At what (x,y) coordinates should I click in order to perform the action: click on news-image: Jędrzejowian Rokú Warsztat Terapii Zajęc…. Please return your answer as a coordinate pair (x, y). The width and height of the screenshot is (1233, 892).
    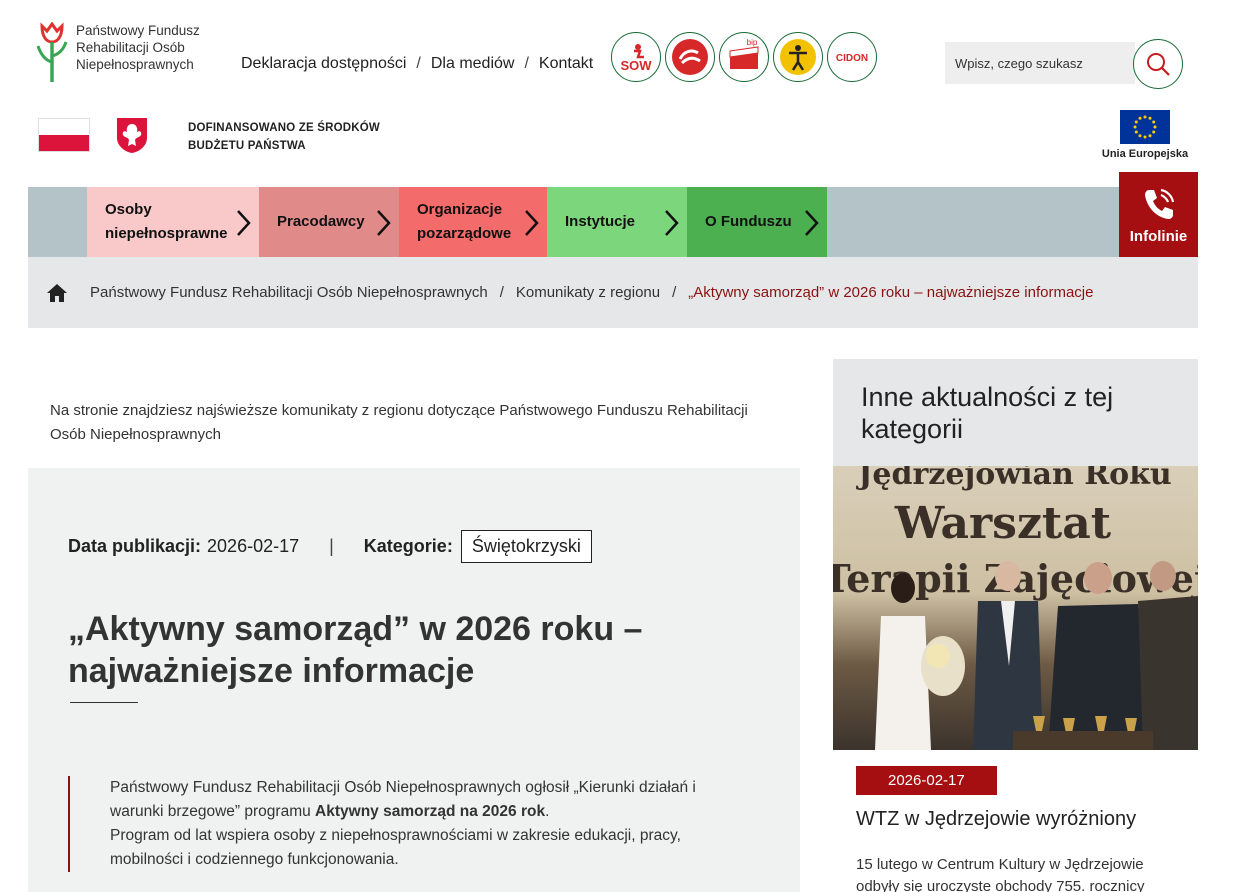
    Looking at the image, I should click on (1015, 608).